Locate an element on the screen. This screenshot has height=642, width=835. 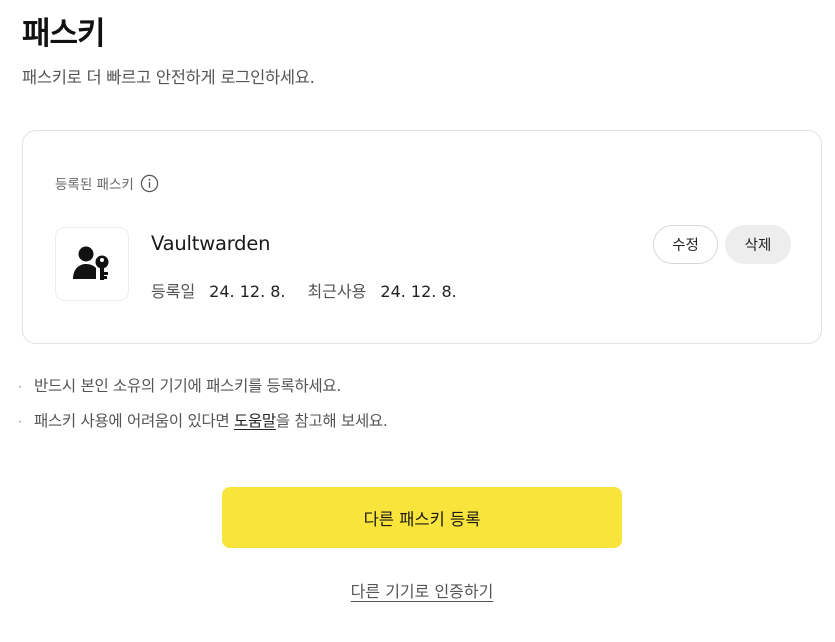
passkey-meta: 등록일 24. 12. 8. 최근사용 24. 12. 8. is located at coordinates (315, 290).